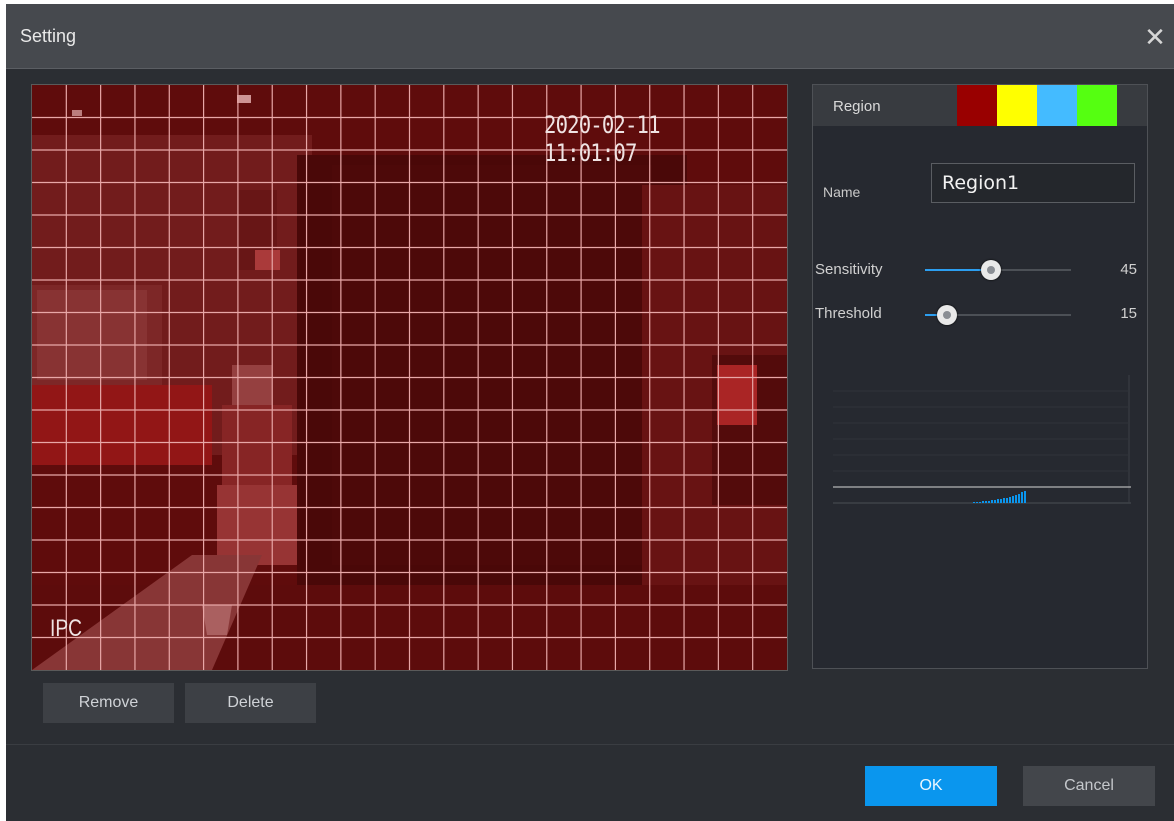 The height and width of the screenshot is (821, 1174). What do you see at coordinates (842, 192) in the screenshot?
I see `name-label: Name` at bounding box center [842, 192].